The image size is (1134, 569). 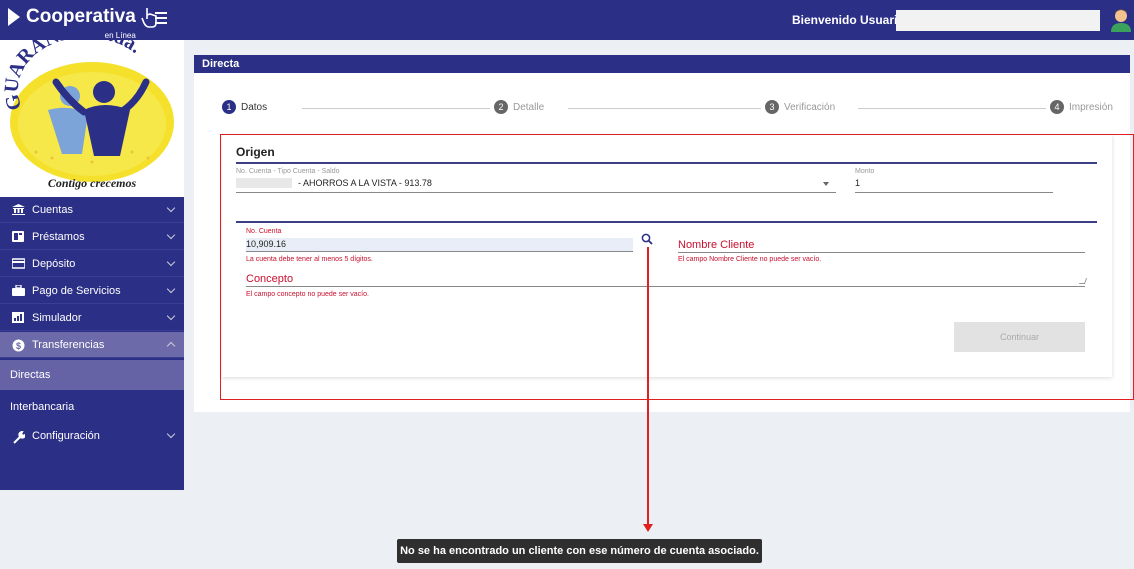 I want to click on briefcase-icon, so click(x=18, y=290).